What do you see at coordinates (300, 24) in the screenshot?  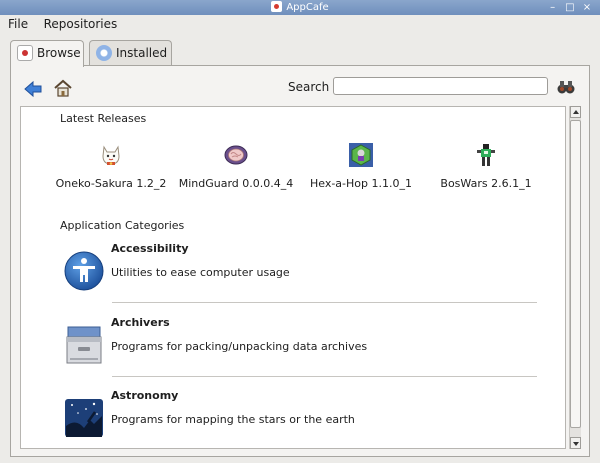 I see `menu-bar: File Repositories` at bounding box center [300, 24].